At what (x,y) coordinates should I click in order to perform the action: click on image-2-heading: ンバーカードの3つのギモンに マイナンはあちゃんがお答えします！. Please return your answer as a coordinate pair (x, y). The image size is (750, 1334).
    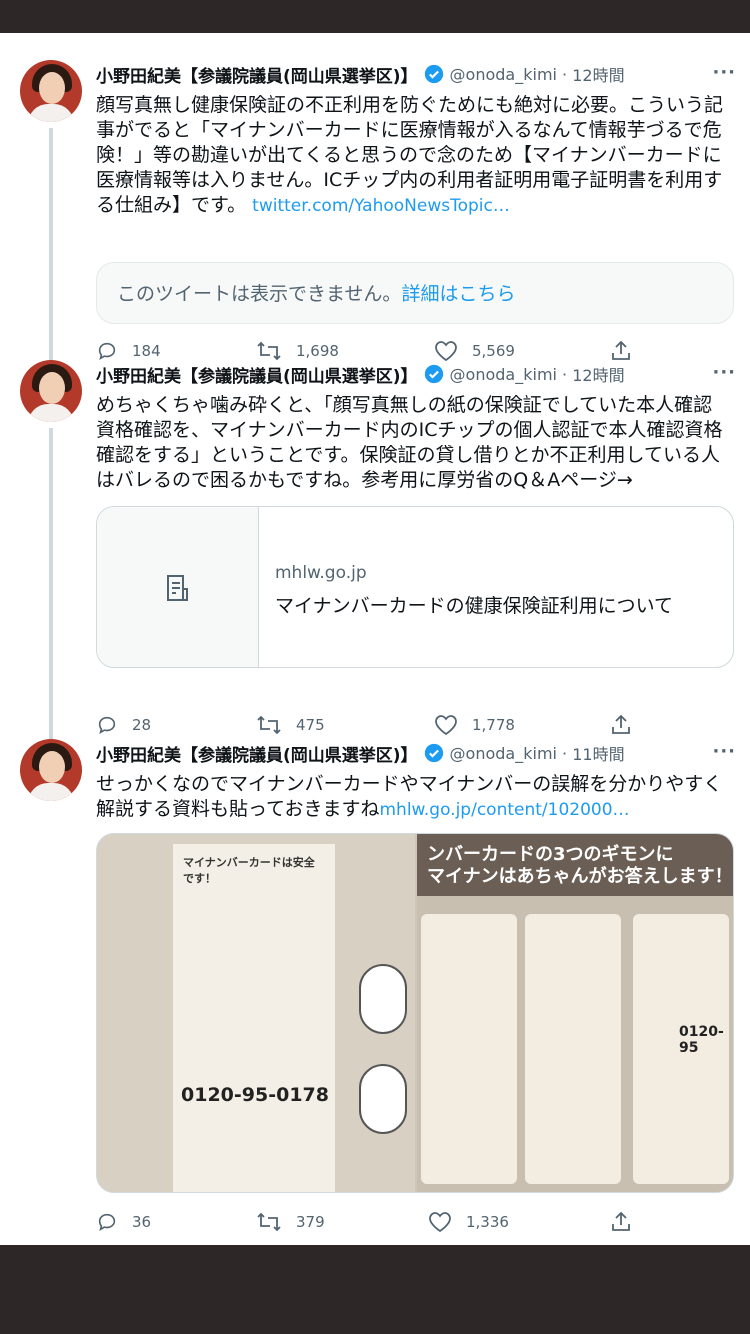
    Looking at the image, I should click on (575, 865).